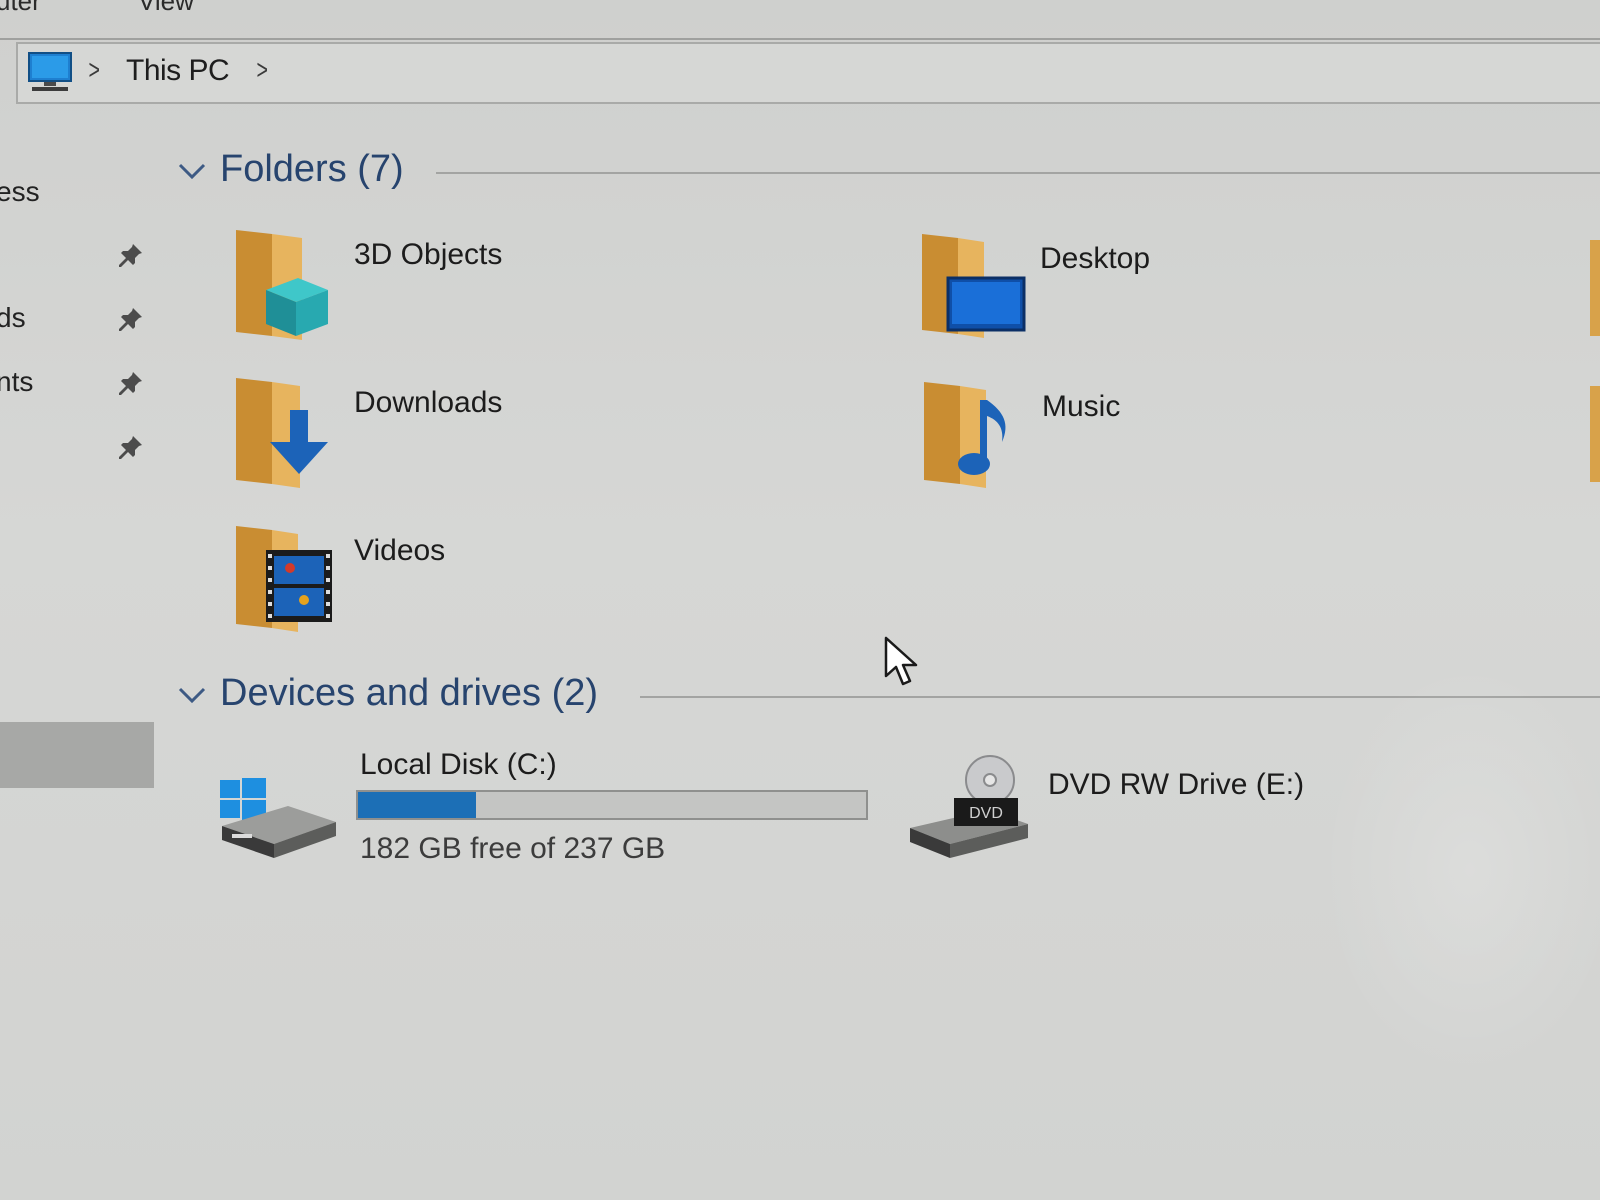 The width and height of the screenshot is (1600, 1200). Describe the element at coordinates (409, 693) in the screenshot. I see `group-title-devices-and-drives: Devices and drives (2)` at that location.